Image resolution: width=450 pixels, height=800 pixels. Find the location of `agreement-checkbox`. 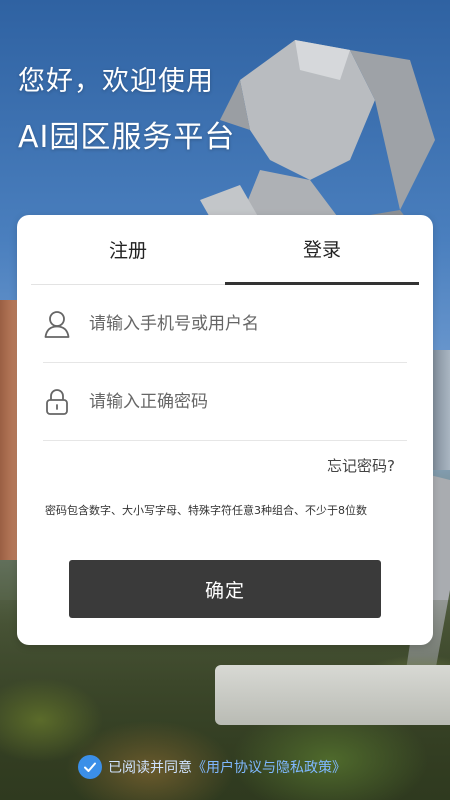

agreement-checkbox is located at coordinates (90, 767).